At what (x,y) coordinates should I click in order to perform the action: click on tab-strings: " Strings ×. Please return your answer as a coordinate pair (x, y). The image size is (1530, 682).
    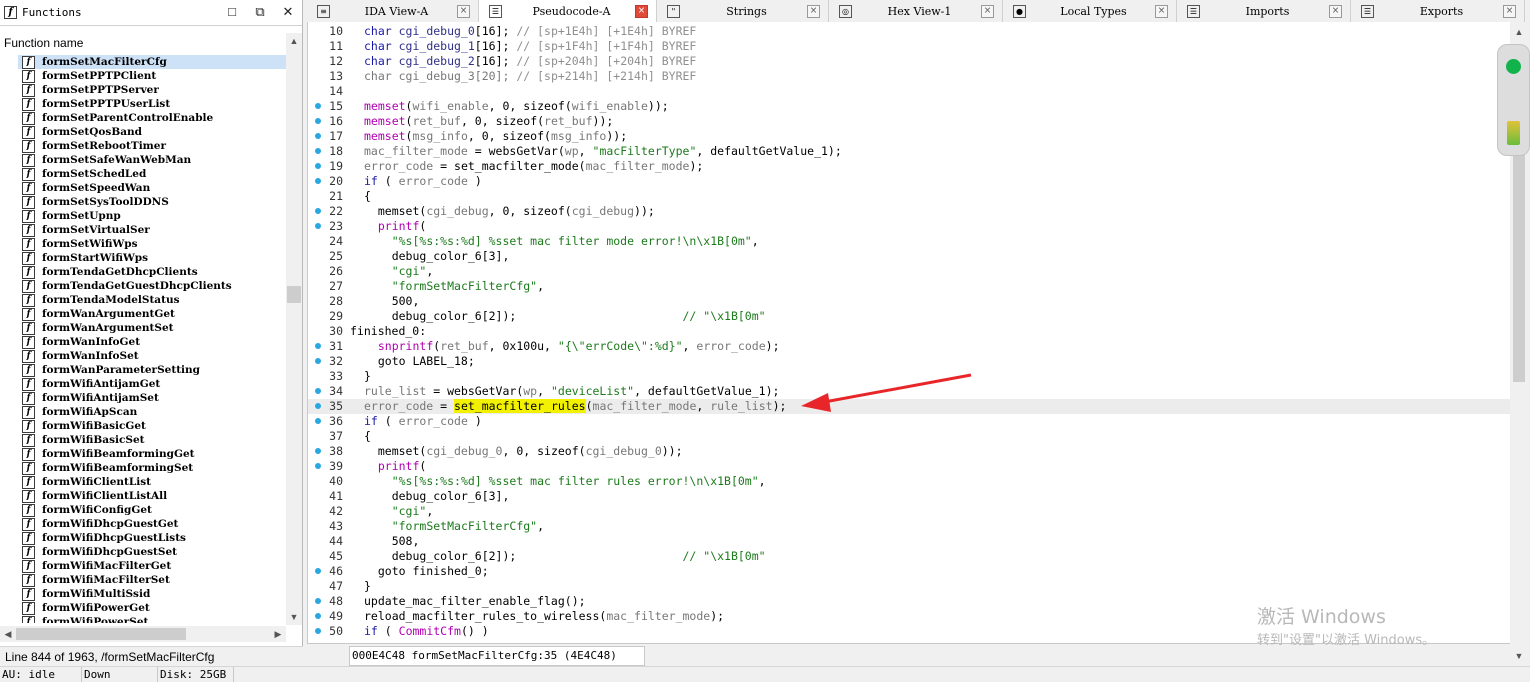
    Looking at the image, I should click on (743, 11).